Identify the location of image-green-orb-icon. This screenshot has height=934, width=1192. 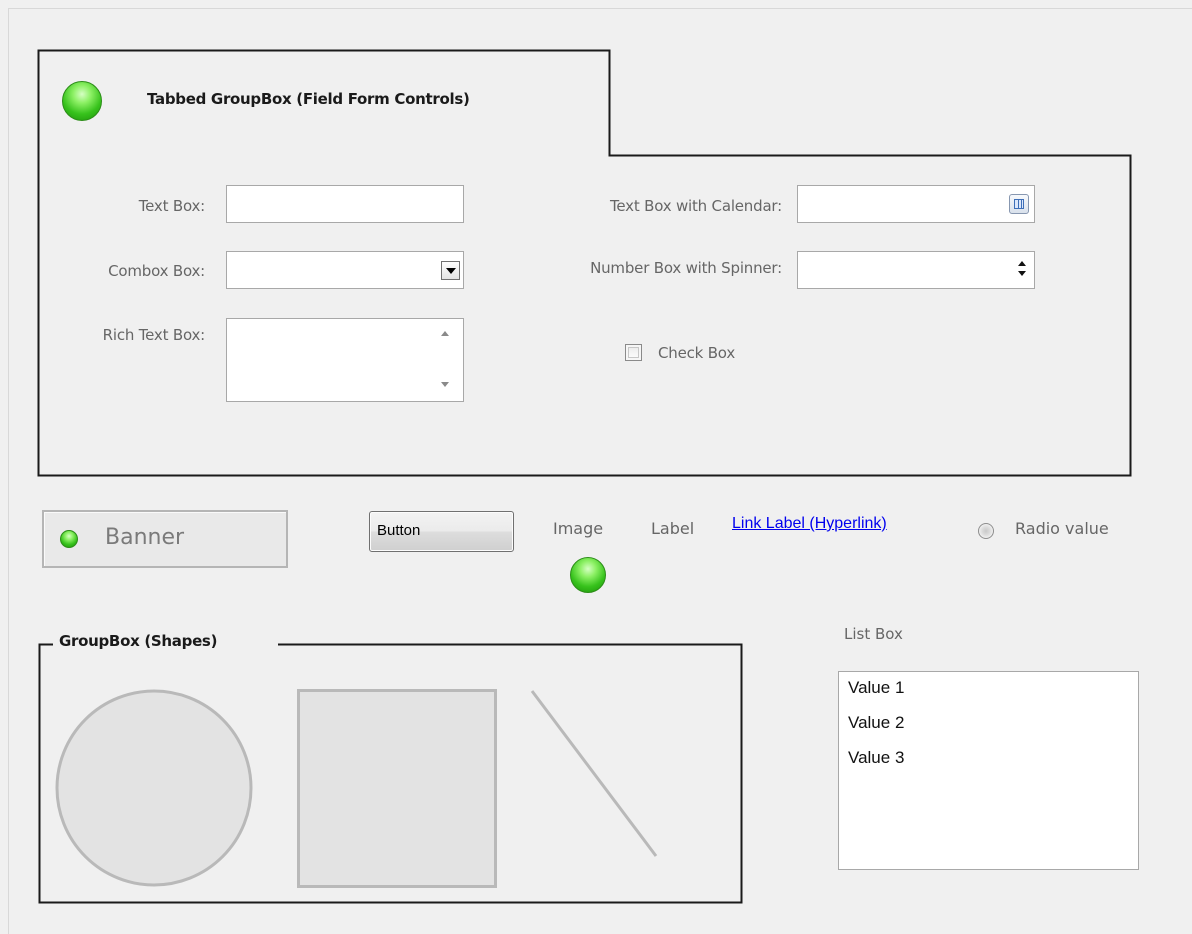
(588, 575).